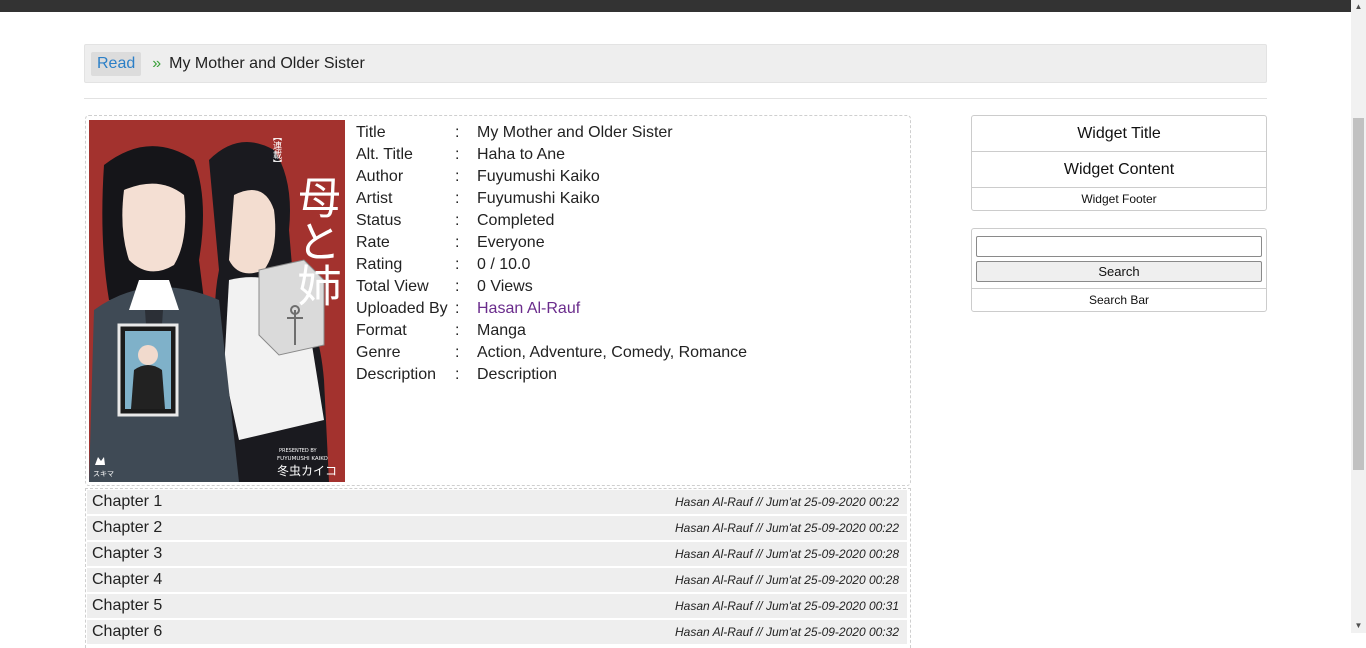 The width and height of the screenshot is (1366, 648). Describe the element at coordinates (516, 220) in the screenshot. I see `info-value: Completed` at that location.